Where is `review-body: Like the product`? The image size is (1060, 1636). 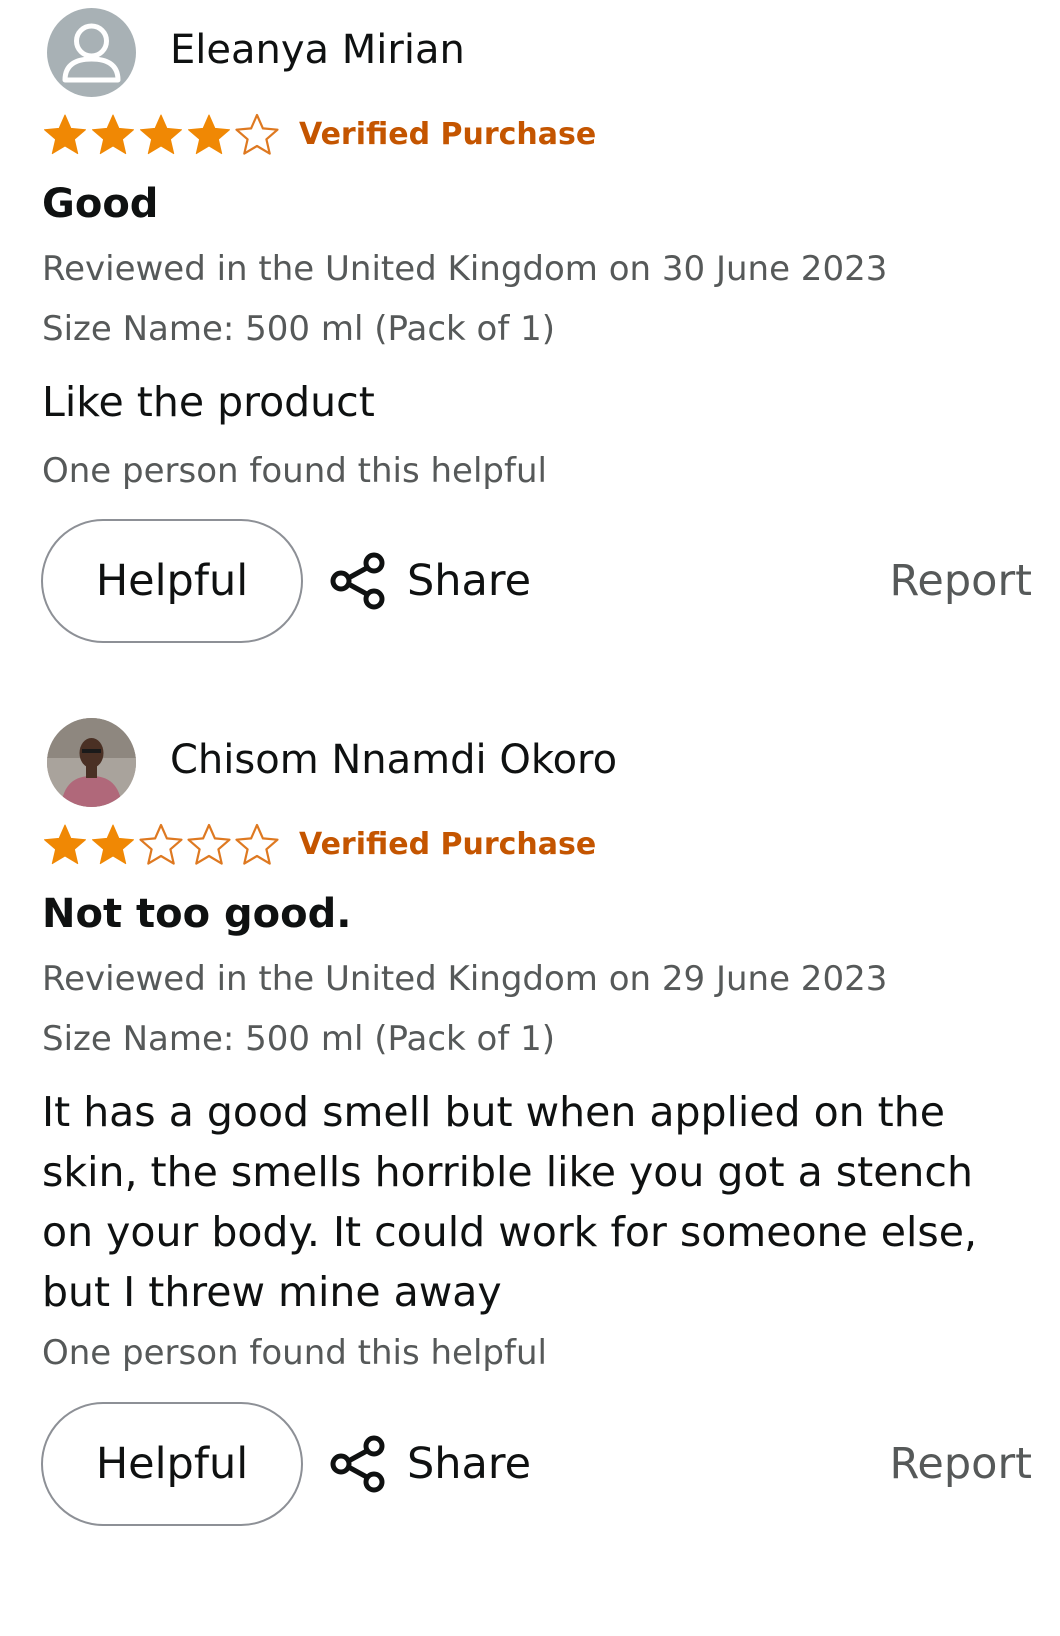
review-body: Like the product is located at coordinates (208, 402).